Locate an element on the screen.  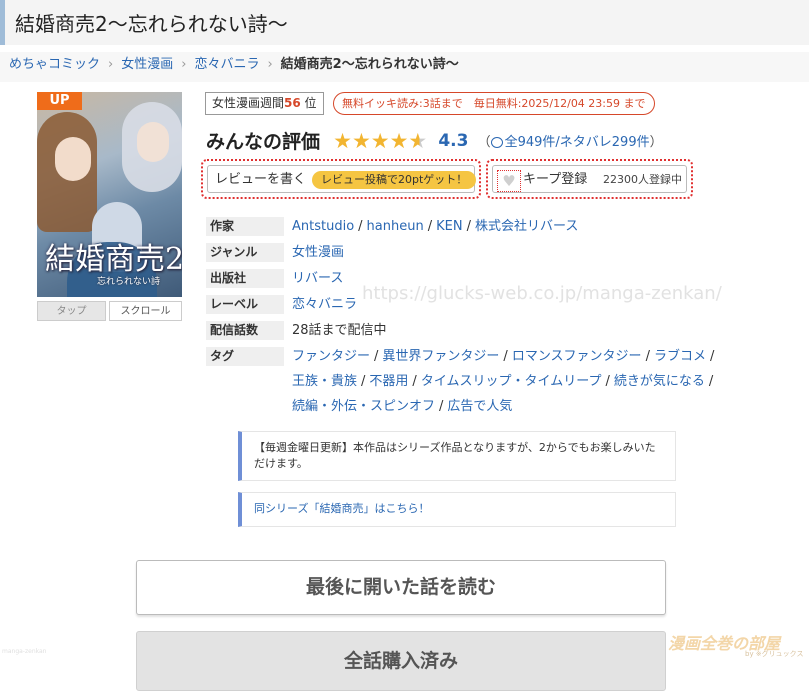
keep-button: ♥ キープ登録 22300人登録中 is located at coordinates (589, 179).